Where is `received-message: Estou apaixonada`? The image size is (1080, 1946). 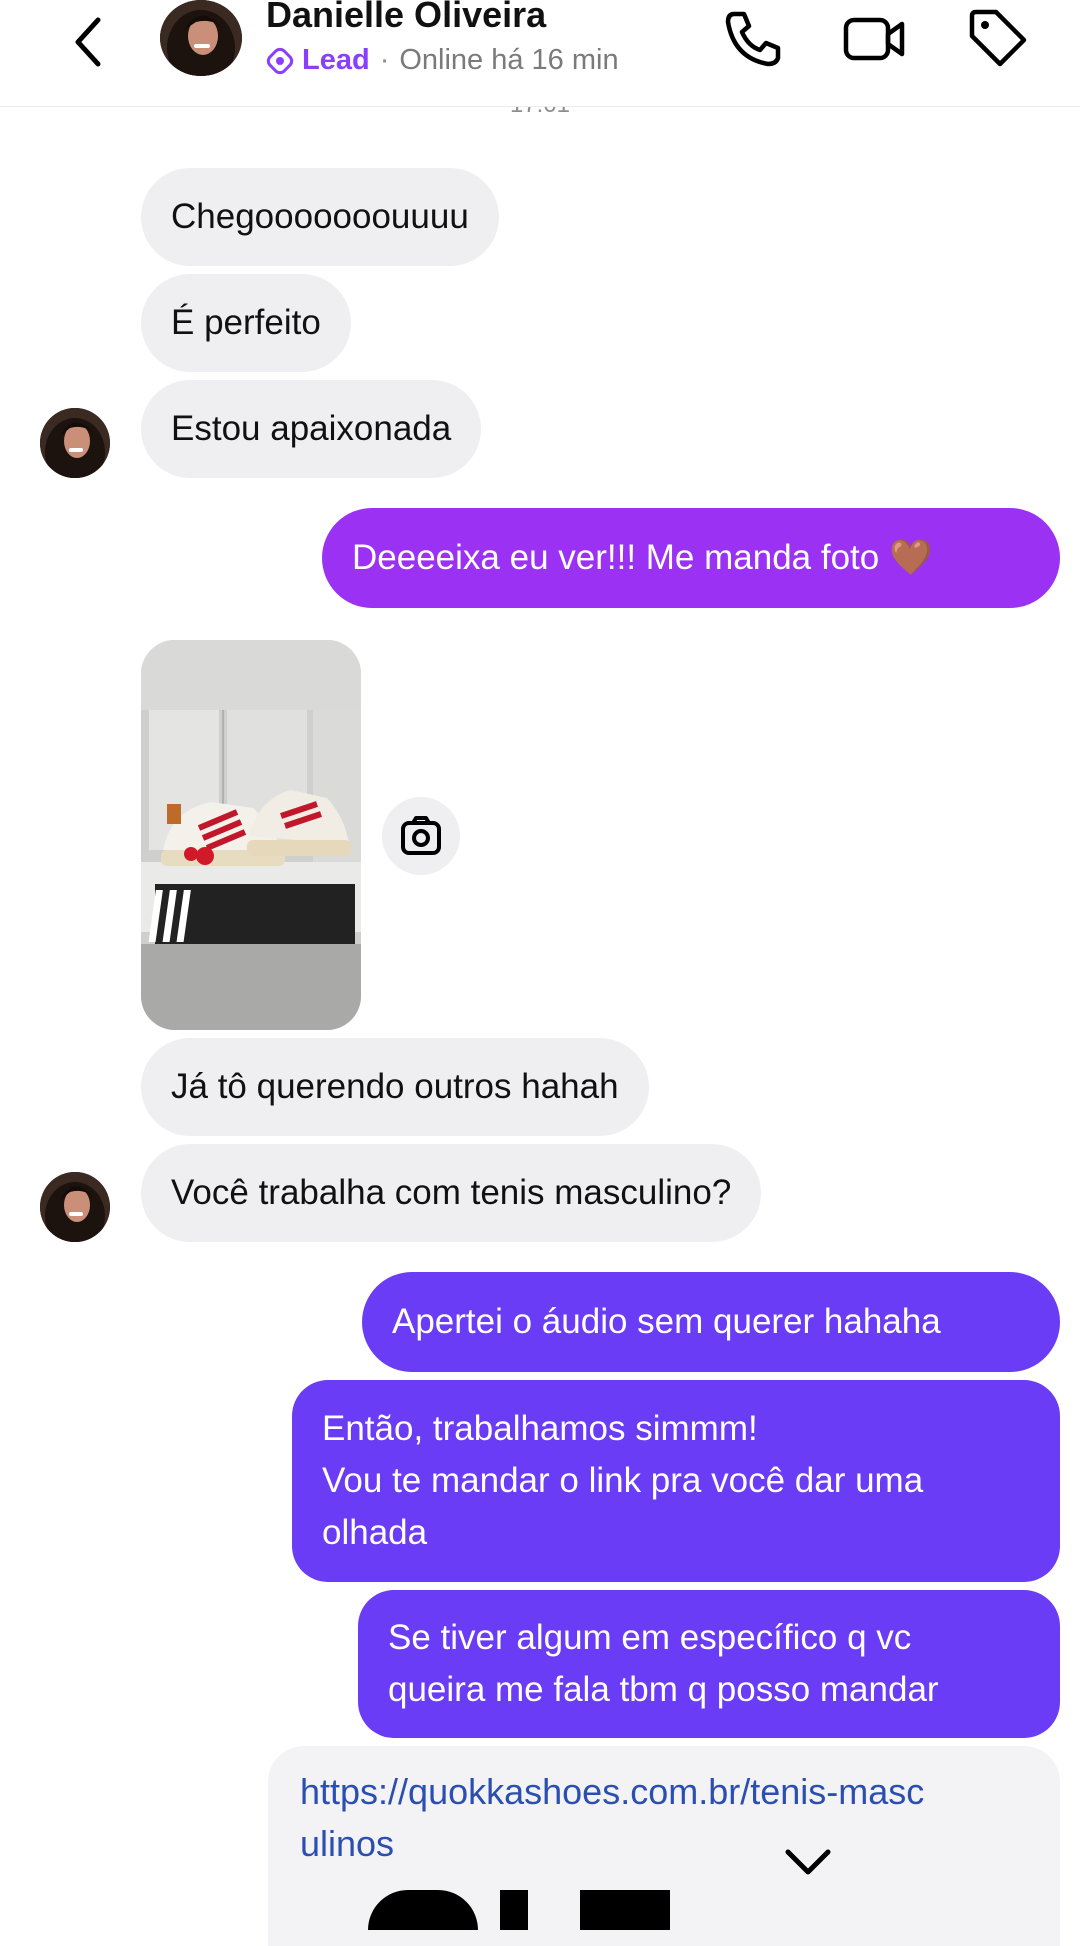 received-message: Estou apaixonada is located at coordinates (311, 429).